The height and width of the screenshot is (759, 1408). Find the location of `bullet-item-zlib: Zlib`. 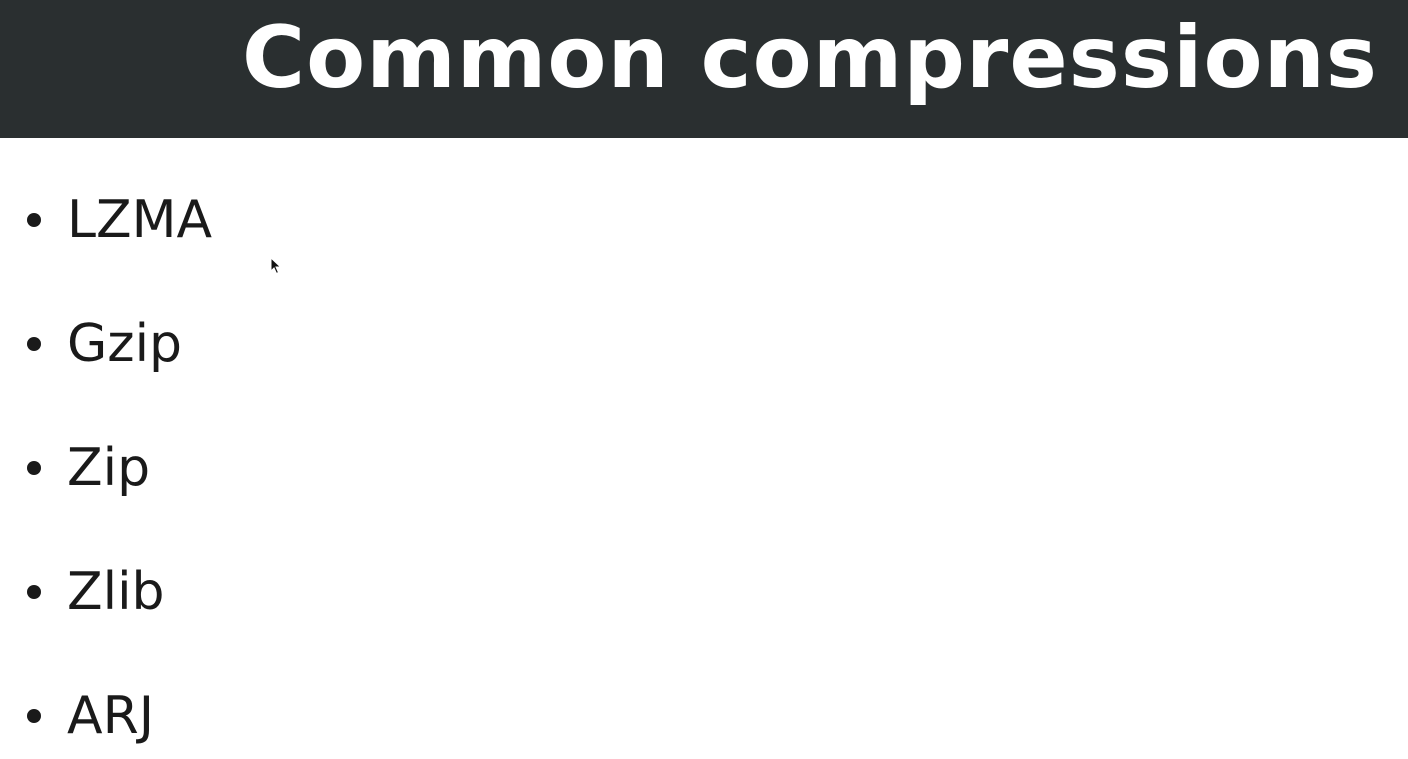

bullet-item-zlib: Zlib is located at coordinates (106, 592).